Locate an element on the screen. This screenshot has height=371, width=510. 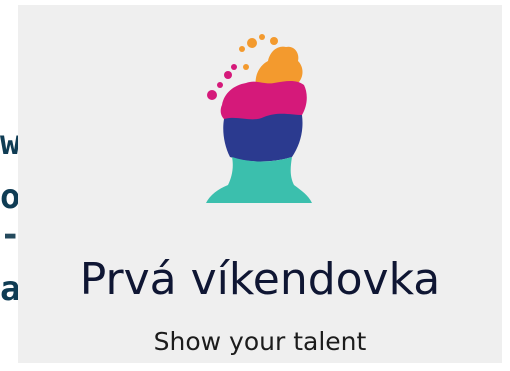
side-text-line-3: - is located at coordinates (9, 235).